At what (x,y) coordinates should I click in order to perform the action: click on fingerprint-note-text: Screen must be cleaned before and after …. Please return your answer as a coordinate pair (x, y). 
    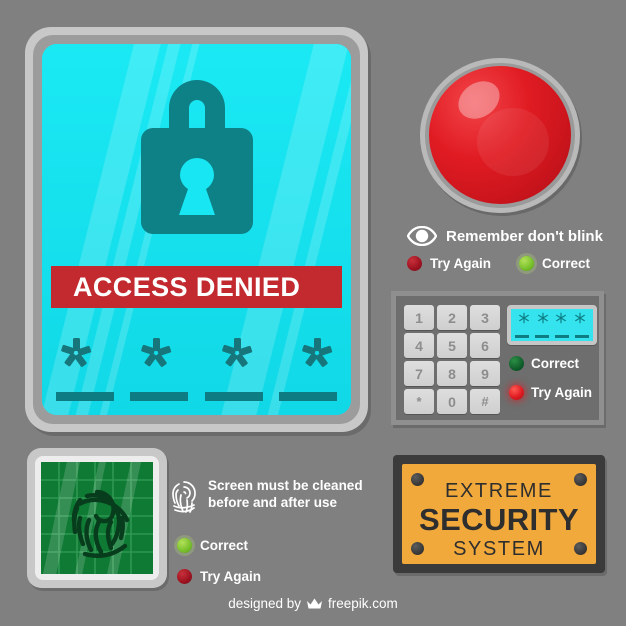
    Looking at the image, I should click on (285, 495).